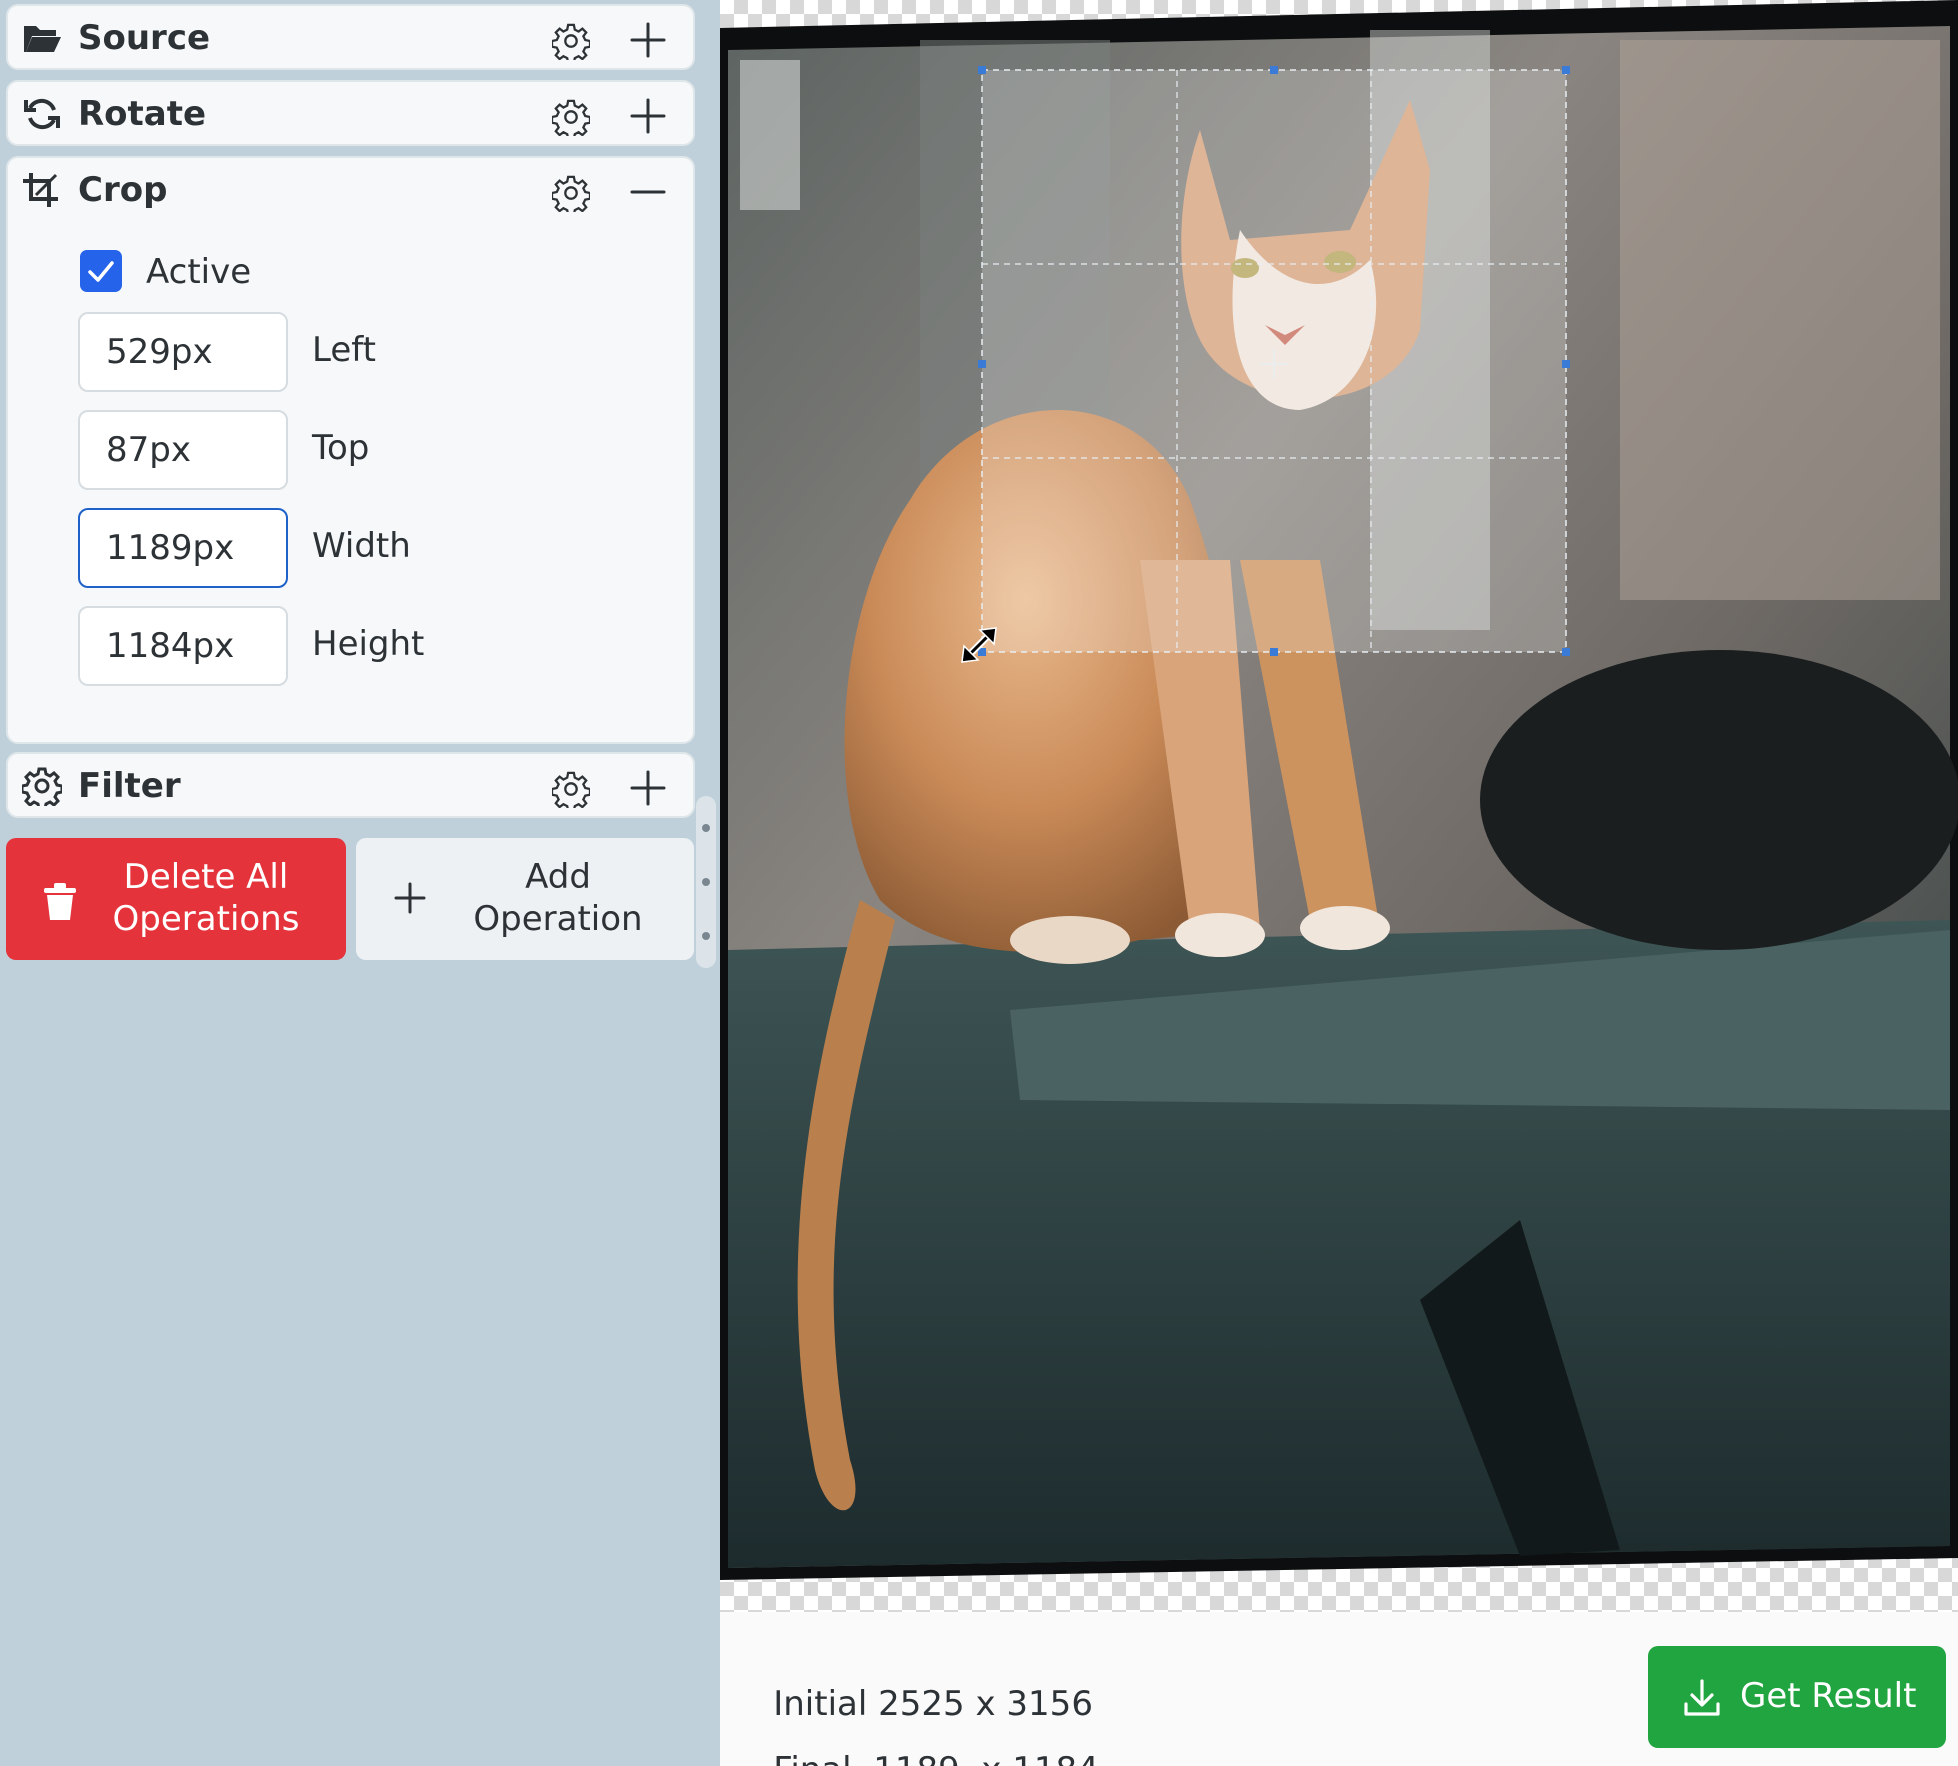 The height and width of the screenshot is (1766, 1958). Describe the element at coordinates (648, 116) in the screenshot. I see `rotate-expand-plus-icon` at that location.